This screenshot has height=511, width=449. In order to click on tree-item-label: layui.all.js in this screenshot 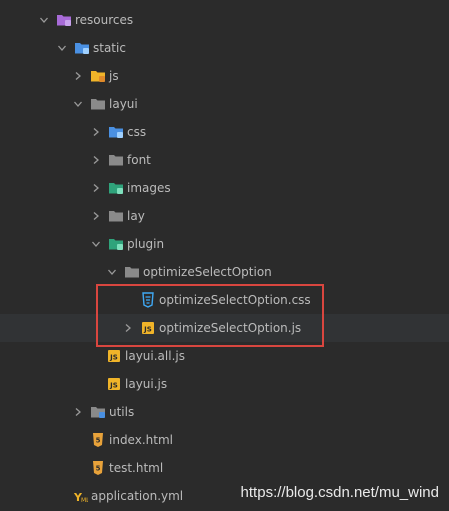, I will do `click(155, 356)`.